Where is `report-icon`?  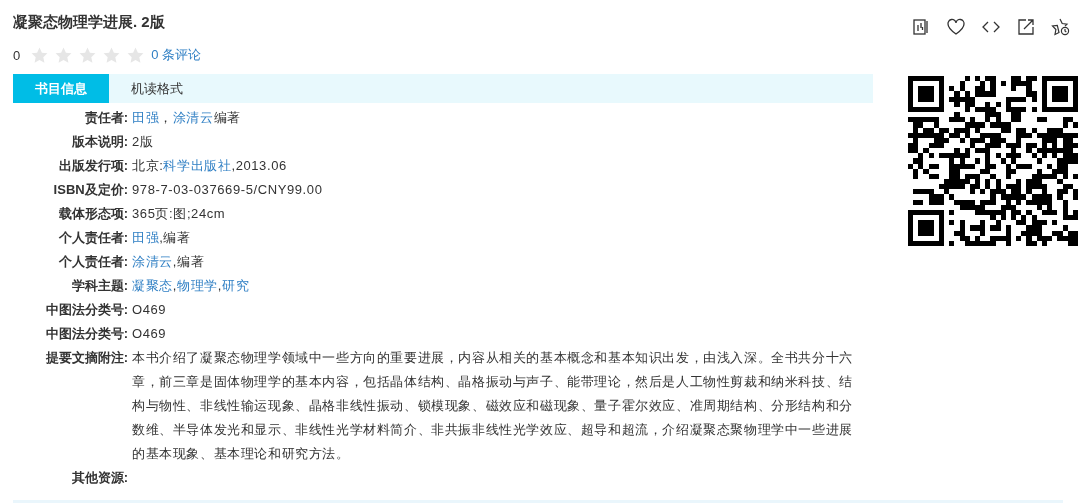 report-icon is located at coordinates (921, 27).